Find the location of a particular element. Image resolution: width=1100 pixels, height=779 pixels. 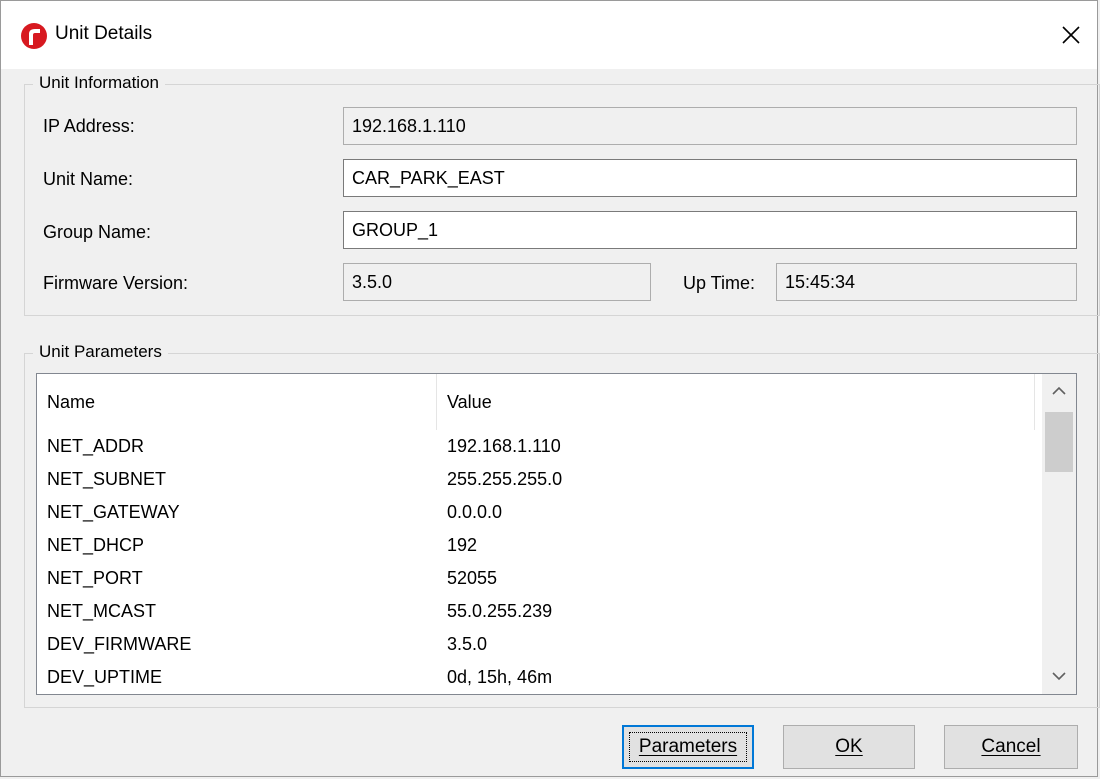

firmware-version-label: Firmware Version: is located at coordinates (116, 283).